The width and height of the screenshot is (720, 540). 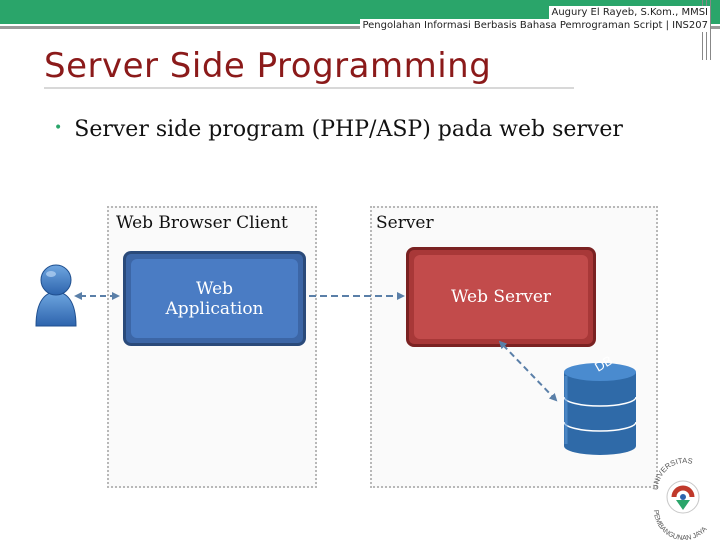 What do you see at coordinates (600, 409) in the screenshot?
I see `database-icon` at bounding box center [600, 409].